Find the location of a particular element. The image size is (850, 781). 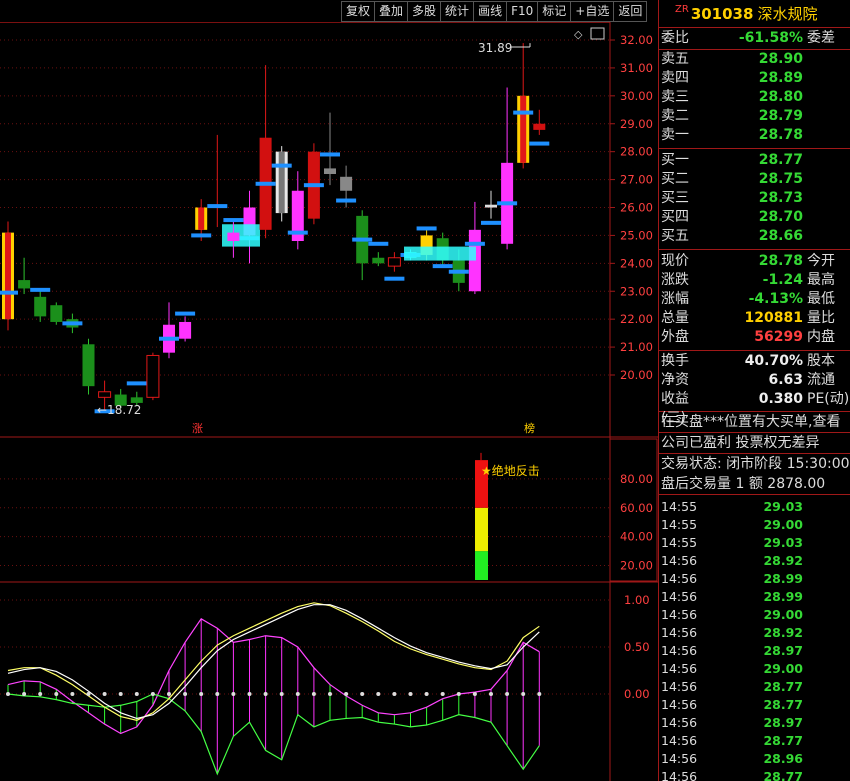

quote-label: 涨幅 is located at coordinates (675, 299).